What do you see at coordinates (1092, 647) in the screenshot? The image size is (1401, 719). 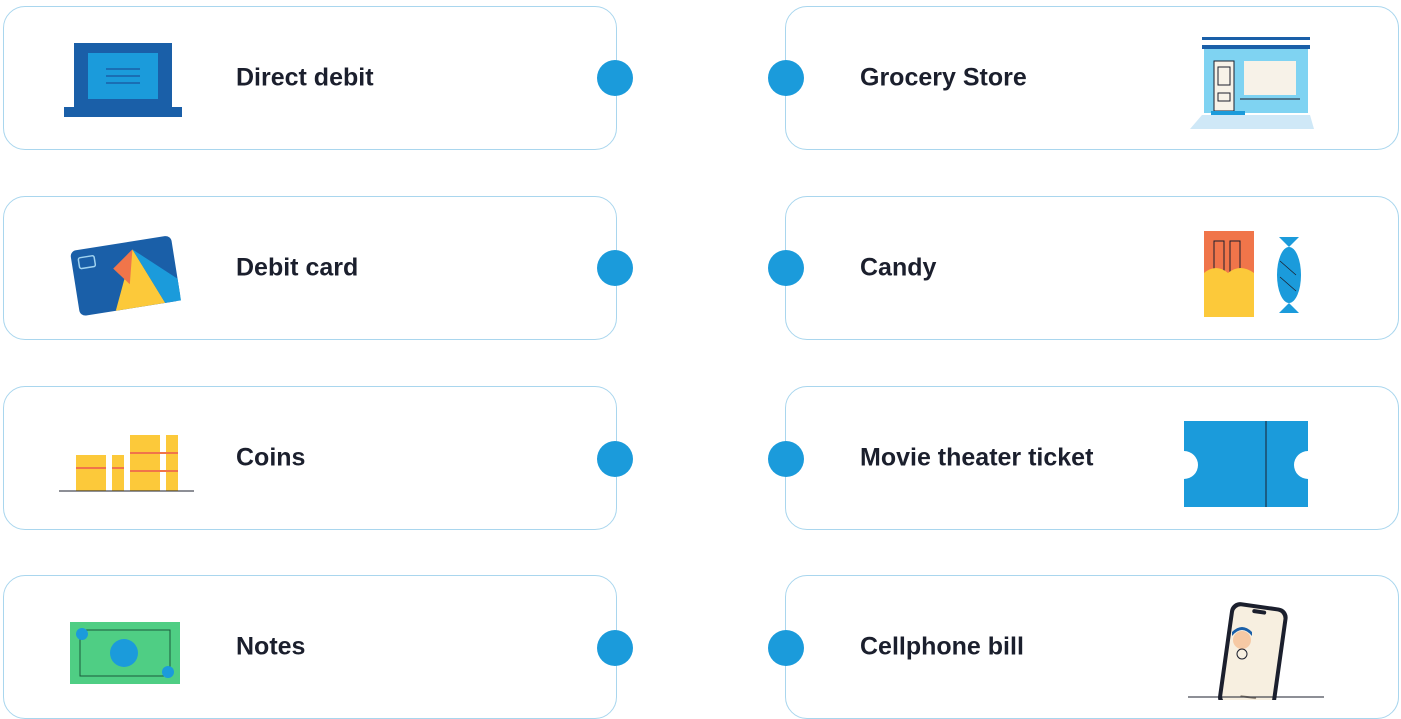 I see `right-card-cellphone-bill: Cellphone bill` at bounding box center [1092, 647].